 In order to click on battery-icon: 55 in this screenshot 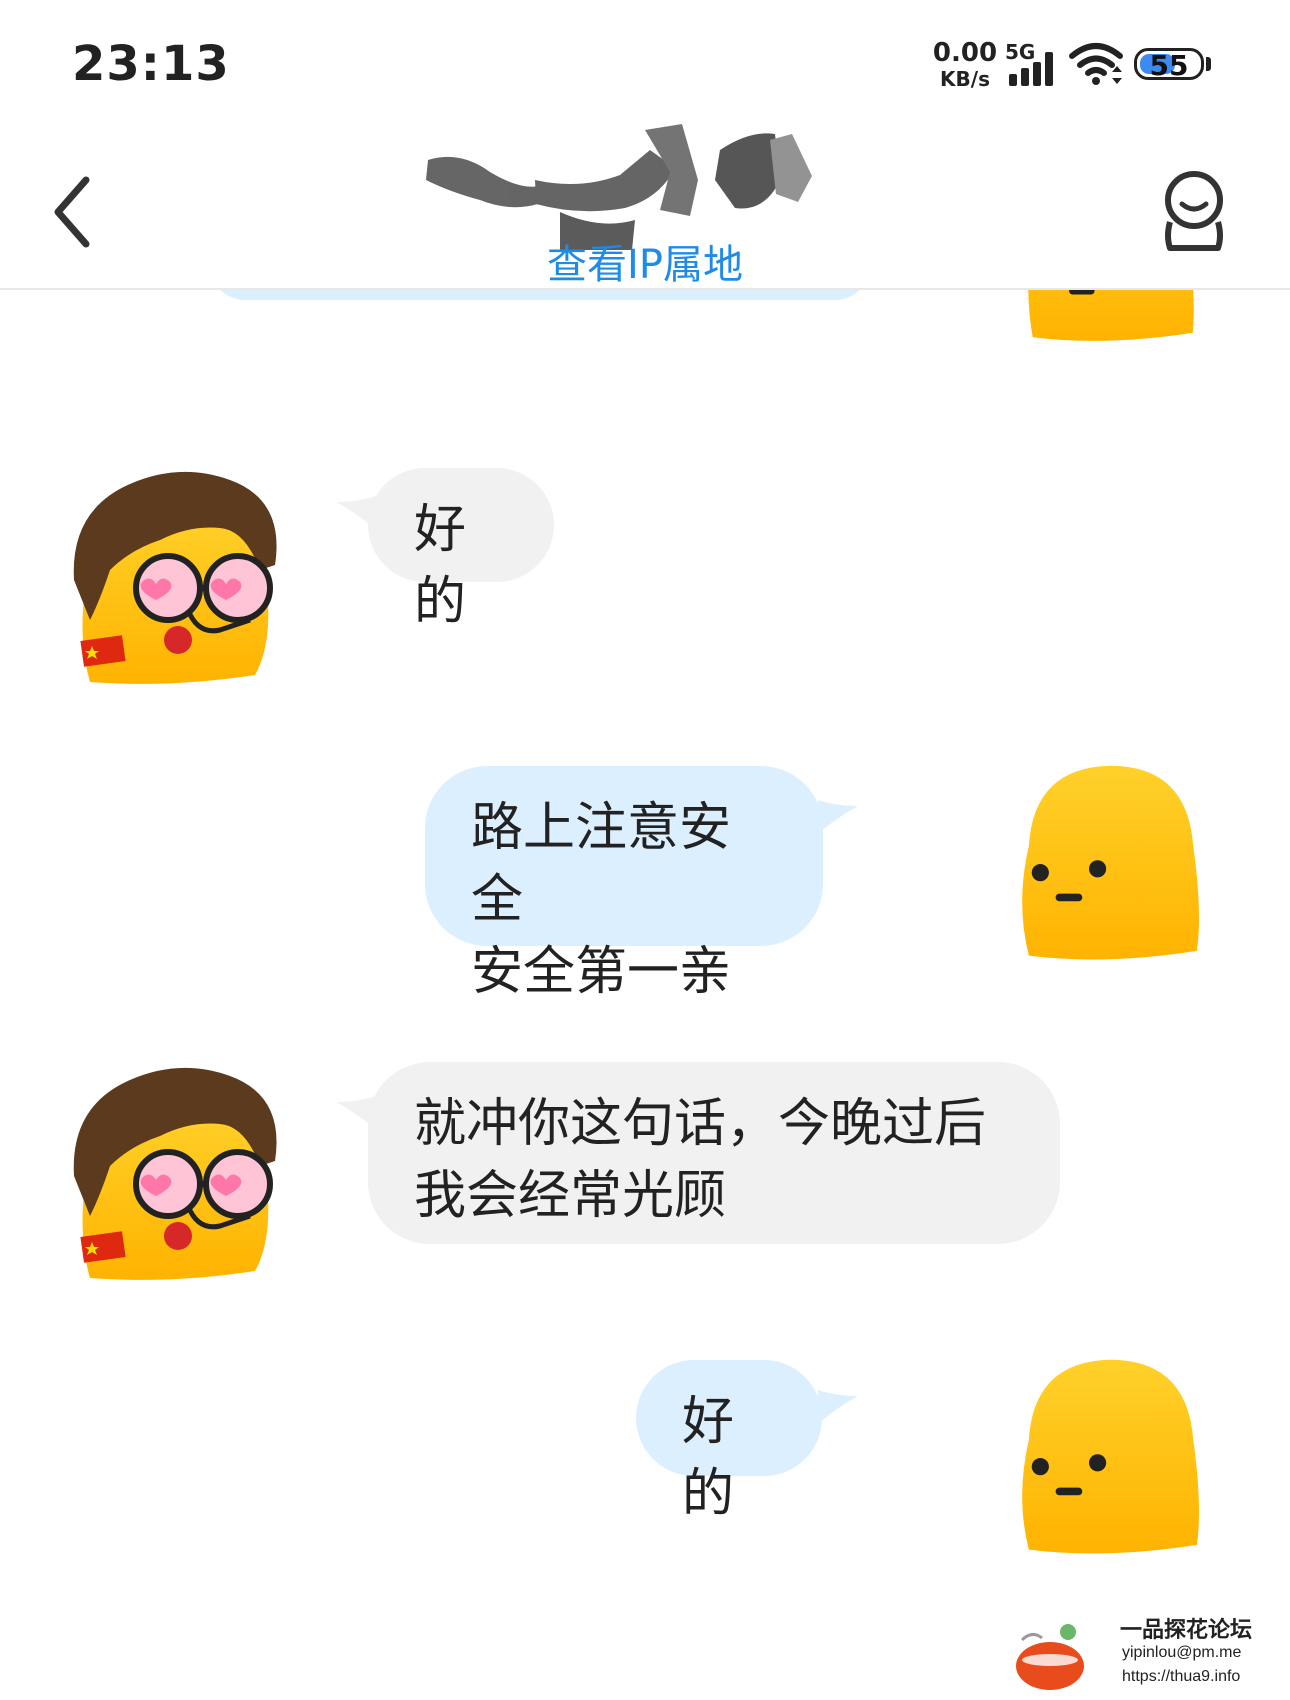, I will do `click(1169, 65)`.